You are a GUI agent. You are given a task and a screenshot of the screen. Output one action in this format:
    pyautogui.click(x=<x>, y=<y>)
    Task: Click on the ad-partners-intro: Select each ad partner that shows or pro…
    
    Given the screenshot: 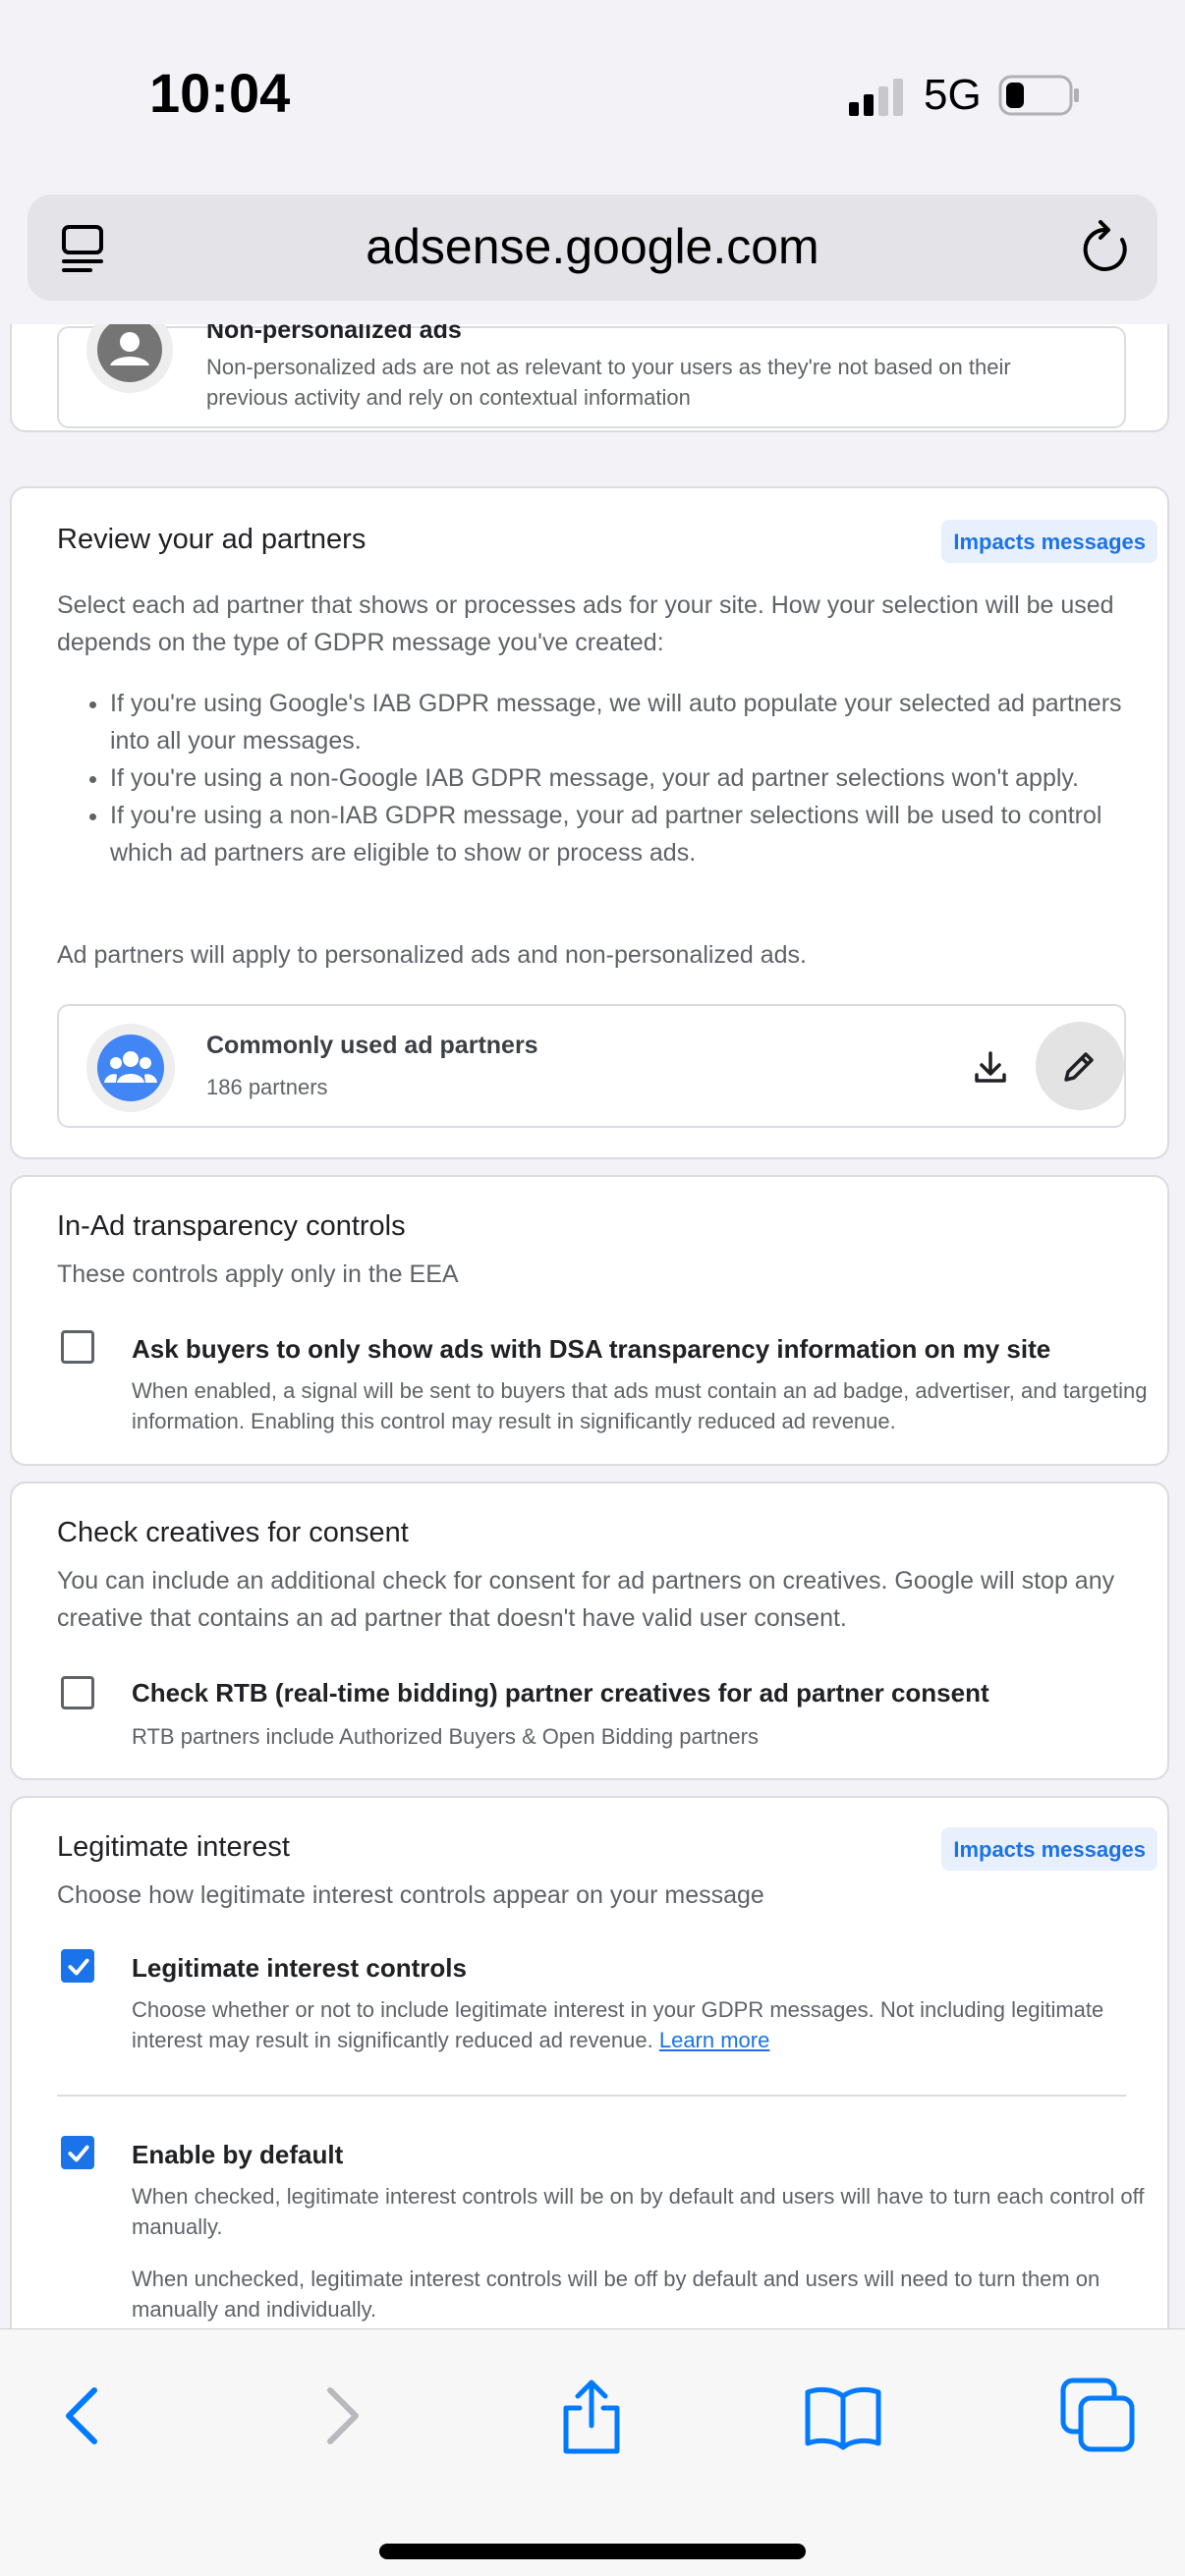 What is the action you would take?
    pyautogui.click(x=586, y=623)
    